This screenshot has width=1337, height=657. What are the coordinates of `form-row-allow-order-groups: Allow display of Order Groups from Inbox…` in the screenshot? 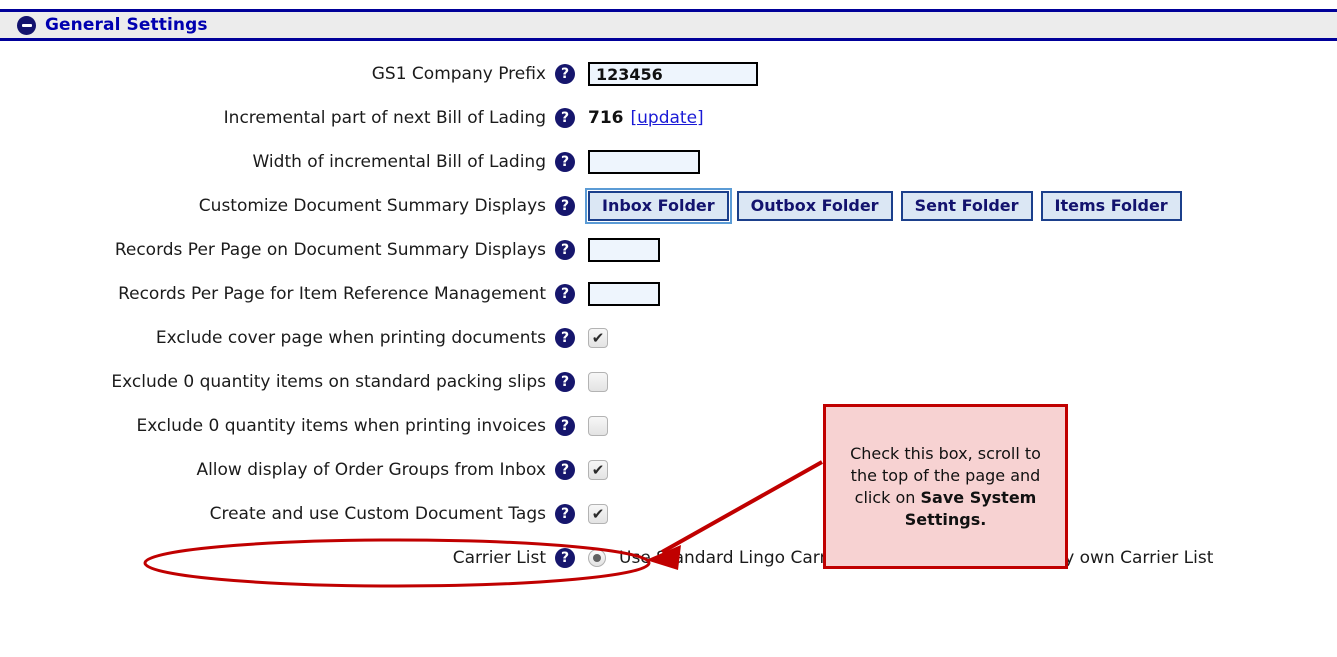 It's located at (668, 470).